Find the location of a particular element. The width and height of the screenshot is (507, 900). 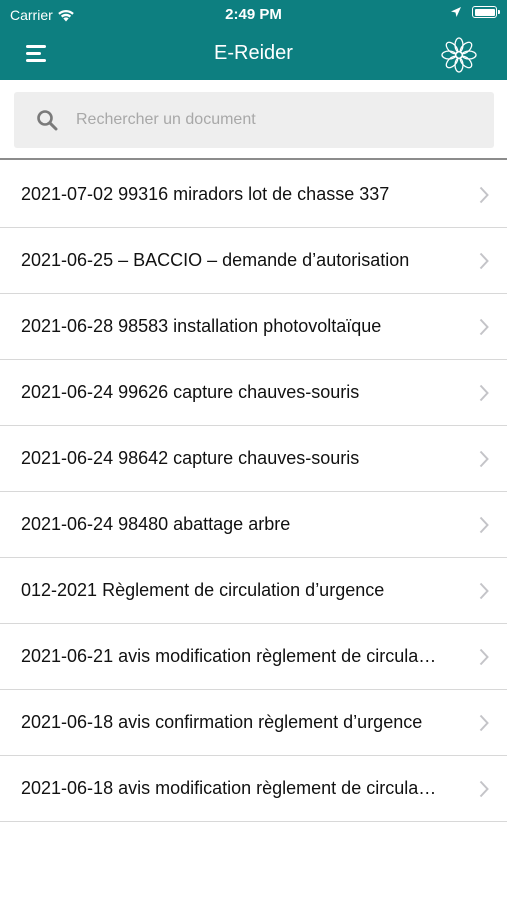

flower-logo-icon is located at coordinates (459, 55).